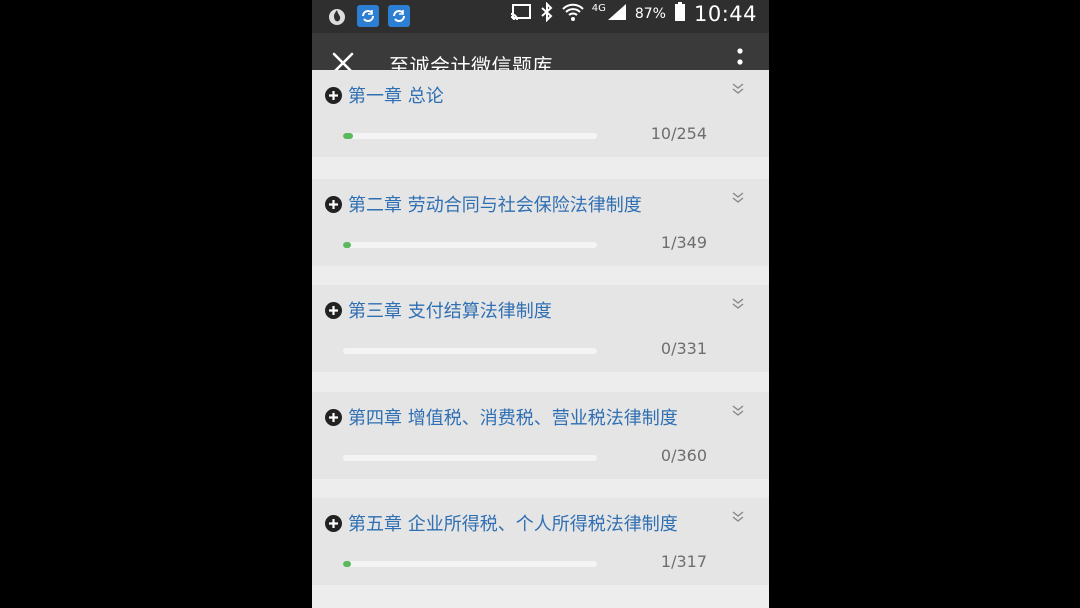 This screenshot has height=608, width=1080. I want to click on chapter-count: 1/317, so click(683, 561).